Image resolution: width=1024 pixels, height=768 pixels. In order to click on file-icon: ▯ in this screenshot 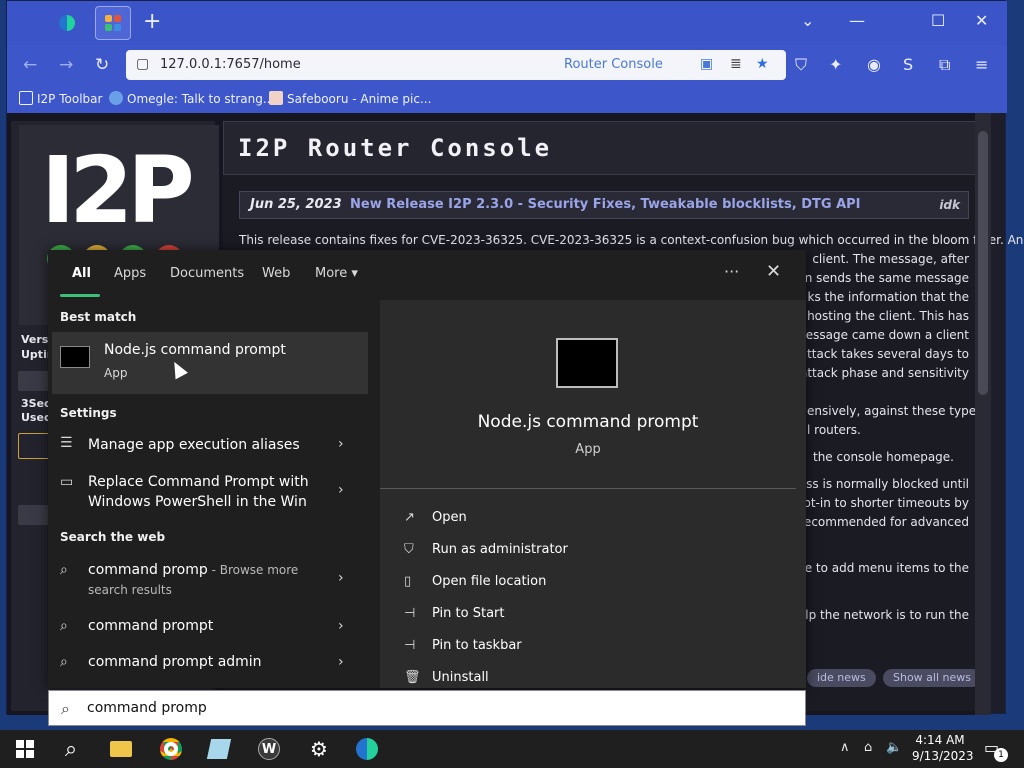, I will do `click(408, 581)`.